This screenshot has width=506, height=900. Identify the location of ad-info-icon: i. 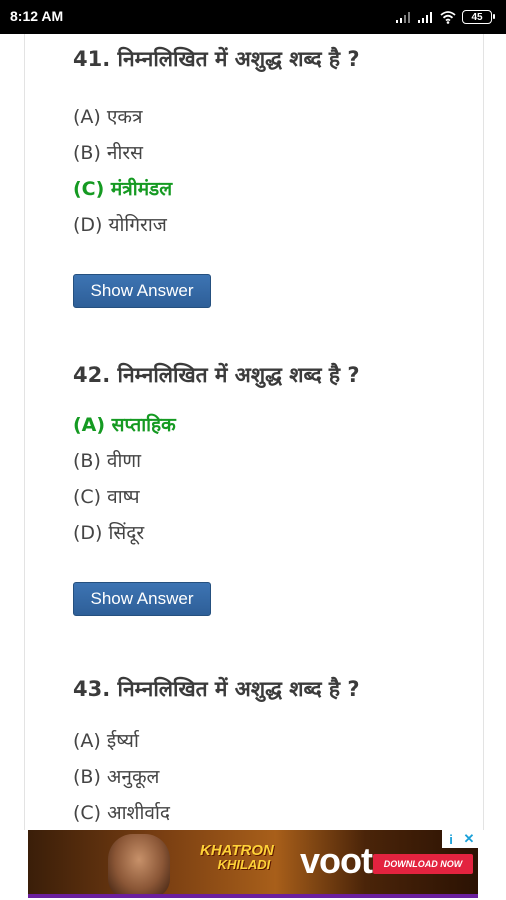
(451, 839).